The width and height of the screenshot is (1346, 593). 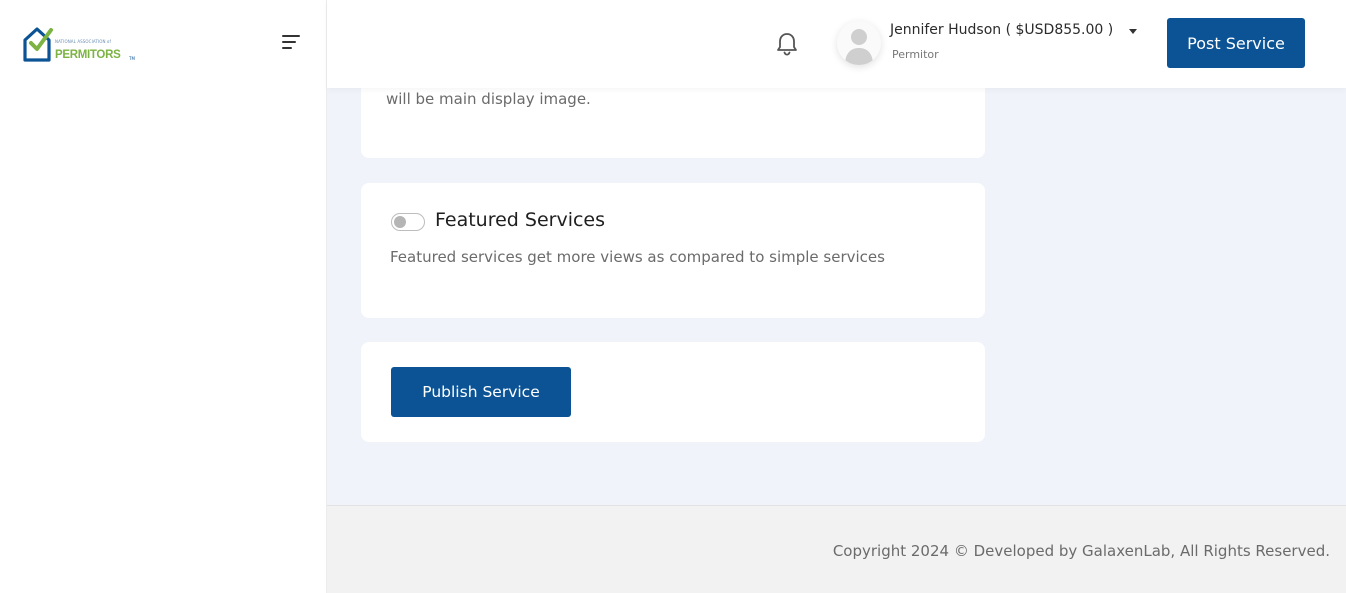 I want to click on toggle-knob, so click(x=400, y=222).